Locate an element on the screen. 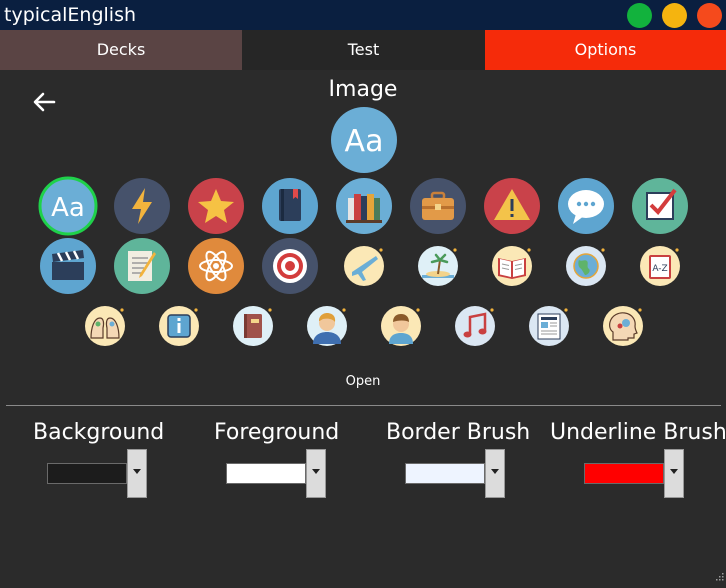 The image size is (726, 588). book-icon is located at coordinates (290, 206).